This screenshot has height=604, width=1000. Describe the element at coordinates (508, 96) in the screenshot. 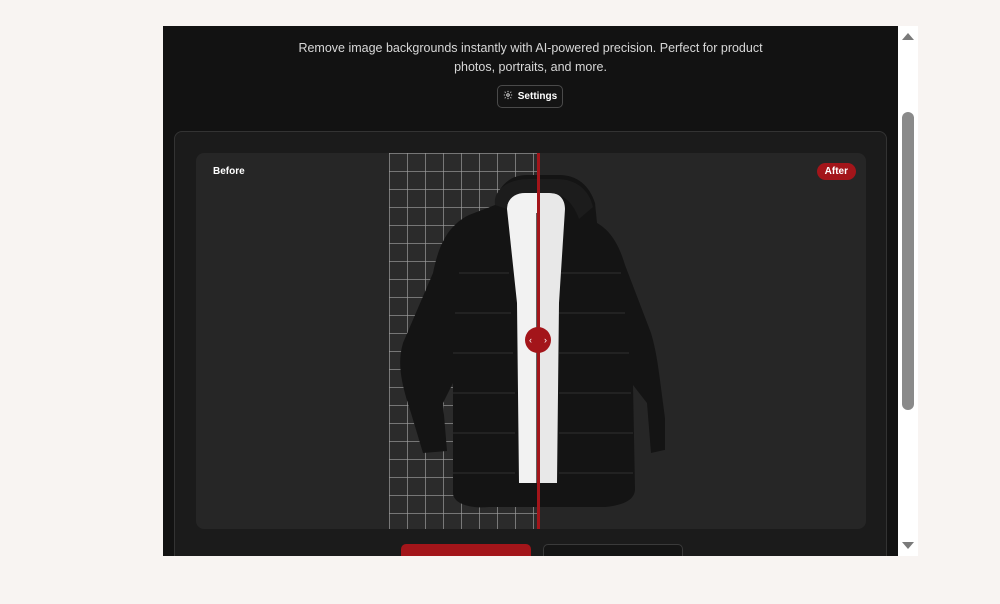

I see `gear-icon` at that location.